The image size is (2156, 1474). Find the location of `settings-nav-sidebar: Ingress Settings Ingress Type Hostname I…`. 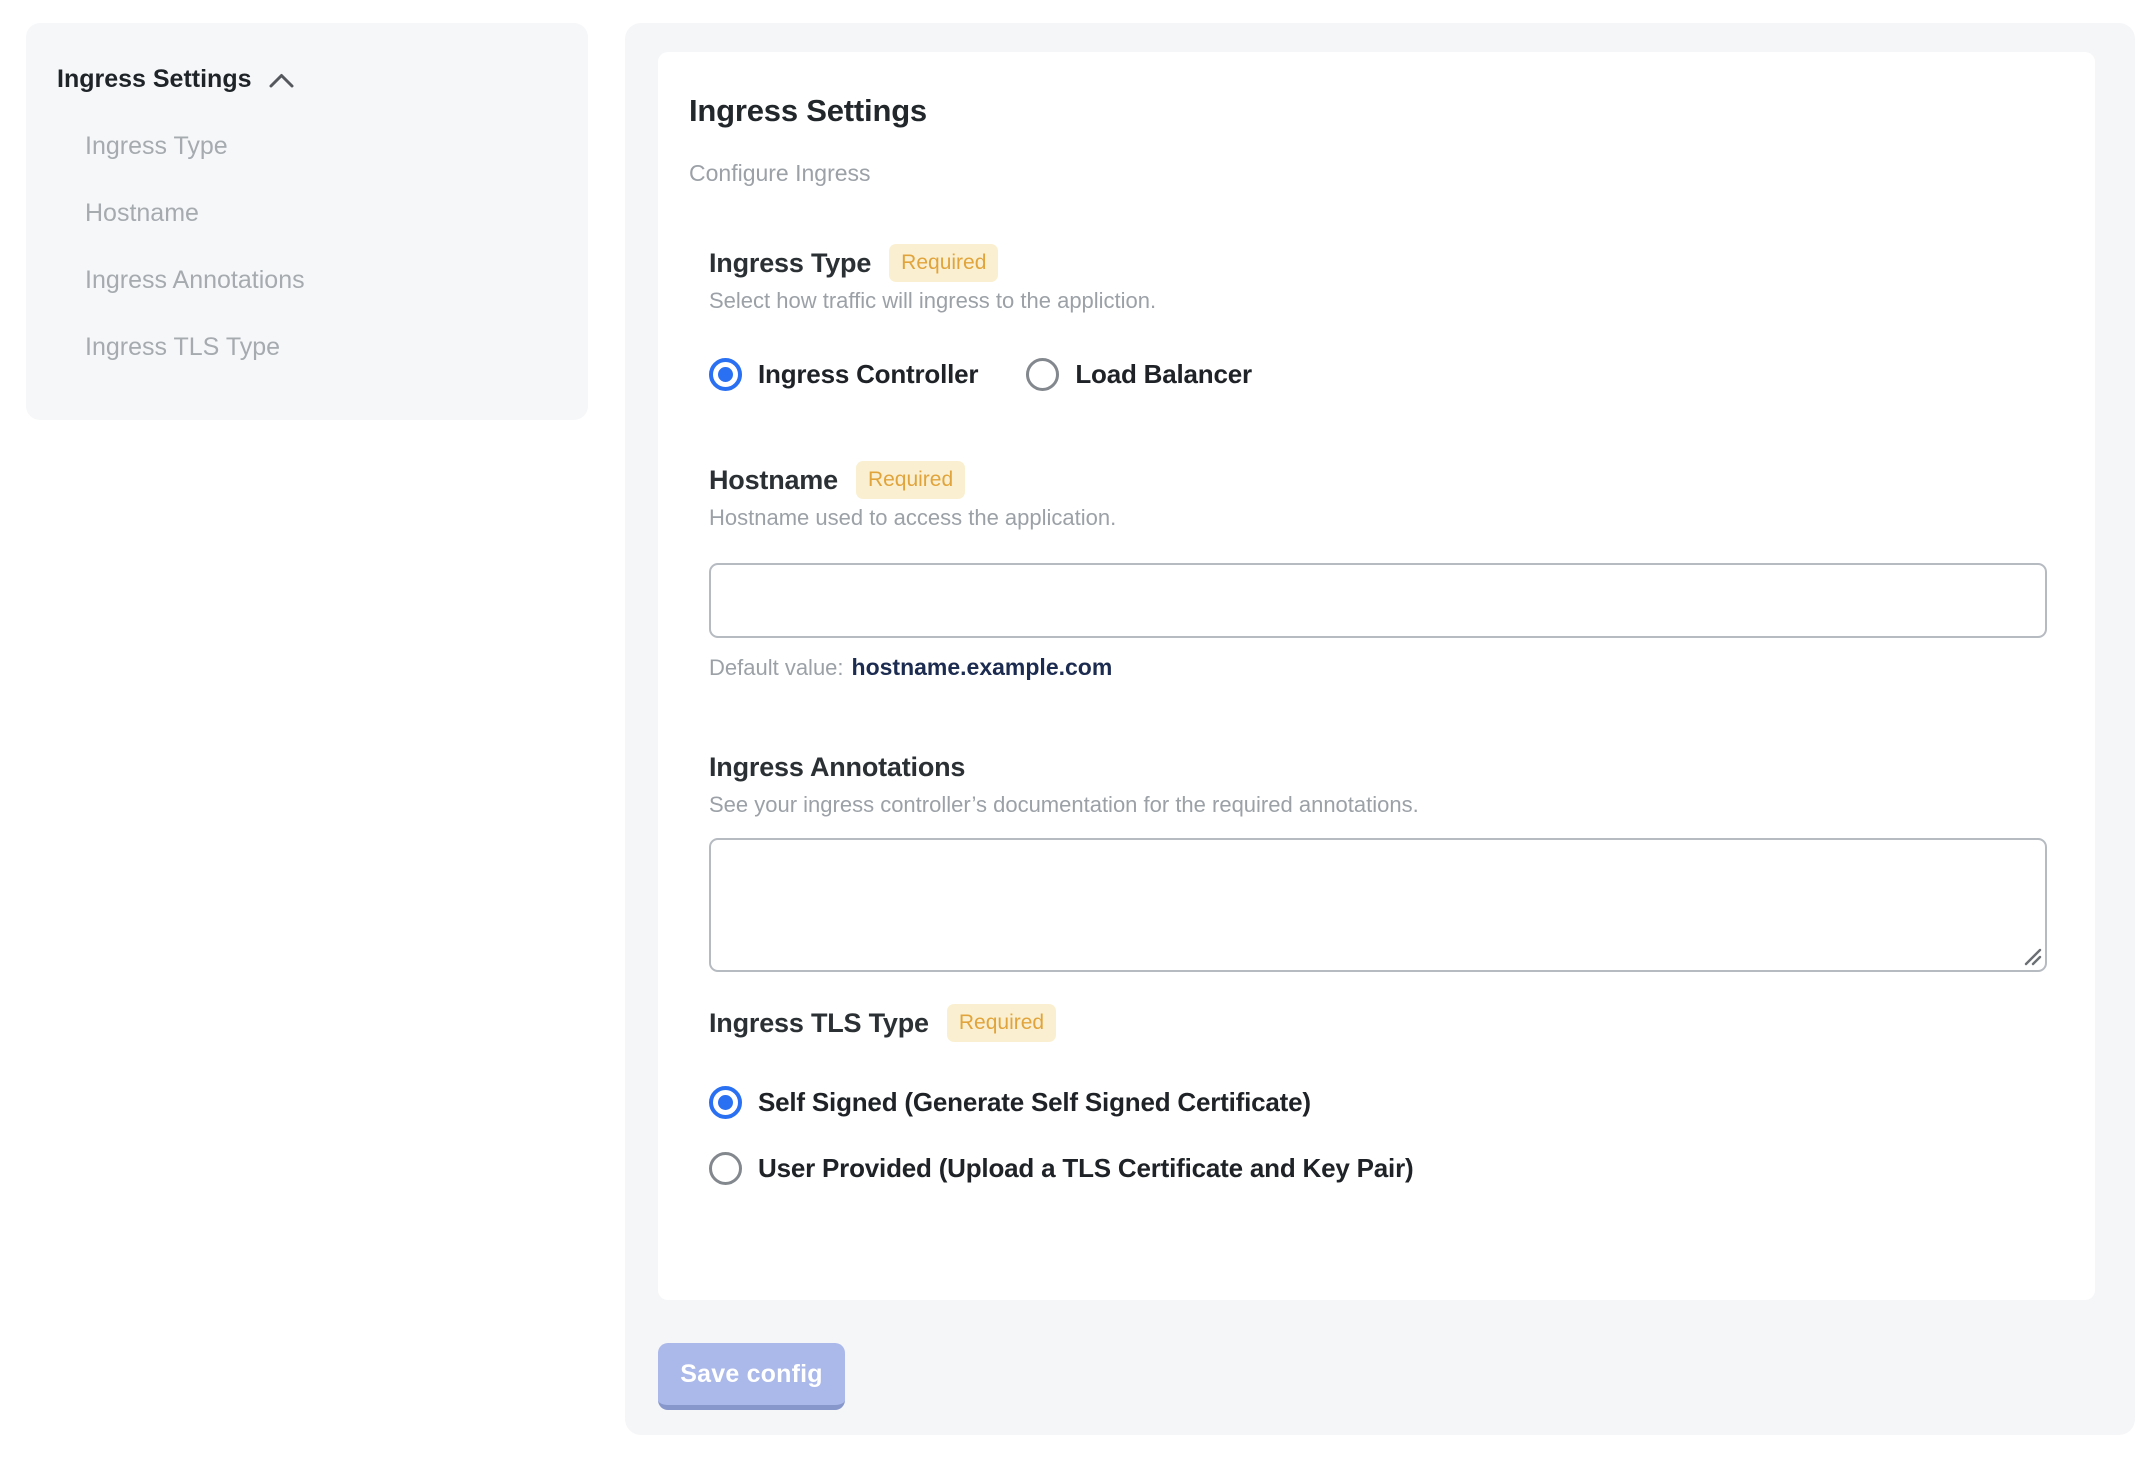

settings-nav-sidebar: Ingress Settings Ingress Type Hostname I… is located at coordinates (307, 221).